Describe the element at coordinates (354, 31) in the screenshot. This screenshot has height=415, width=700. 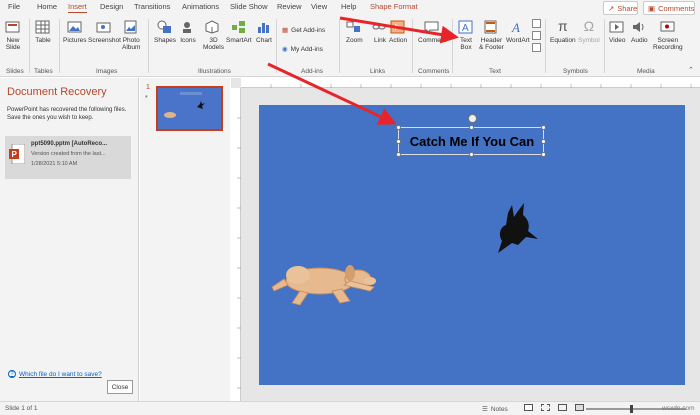
I see `zoom-button: Zoom` at that location.